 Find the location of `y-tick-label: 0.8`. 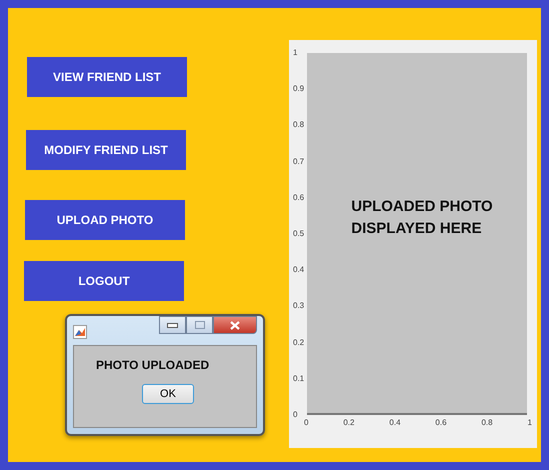

y-tick-label: 0.8 is located at coordinates (299, 125).